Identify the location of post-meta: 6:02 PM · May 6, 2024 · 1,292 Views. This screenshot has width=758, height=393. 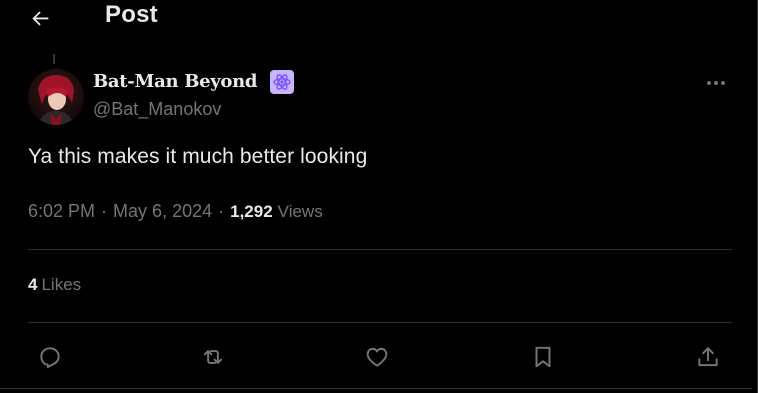
(175, 211).